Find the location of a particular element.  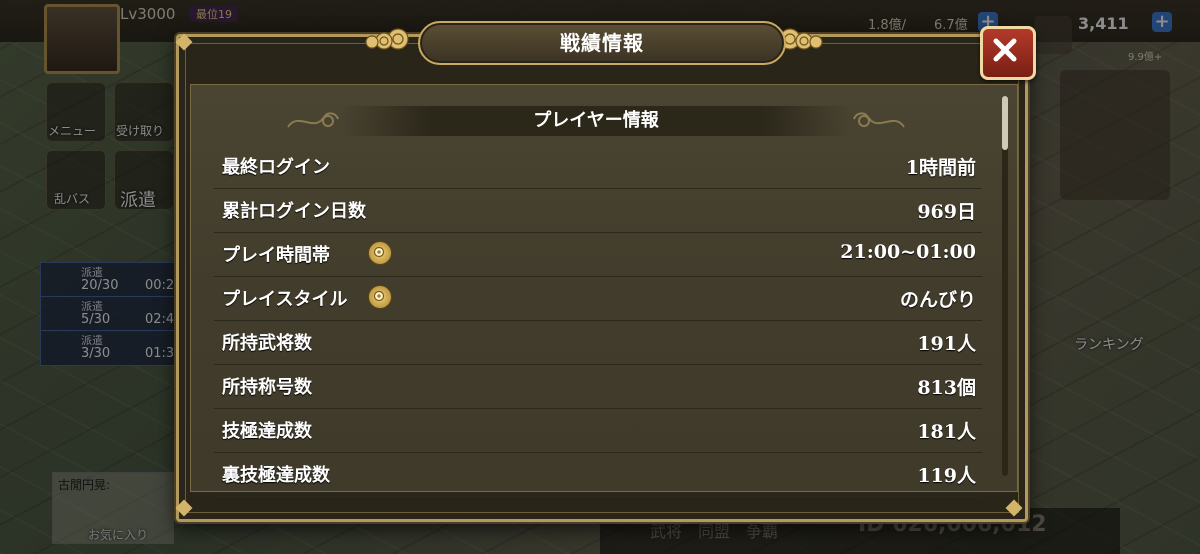

row-label: プレイスタイル is located at coordinates (285, 299).